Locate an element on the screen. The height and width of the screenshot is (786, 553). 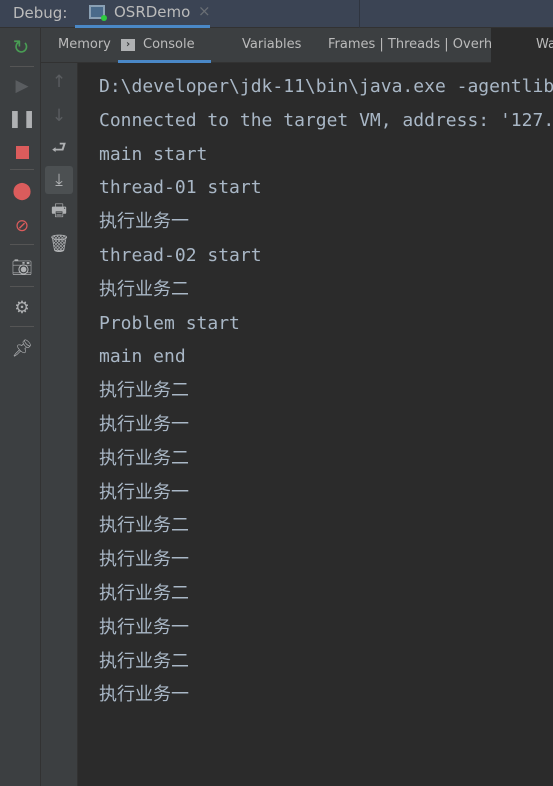
mute-breakpoints-icon: ⊘ is located at coordinates (22, 226).